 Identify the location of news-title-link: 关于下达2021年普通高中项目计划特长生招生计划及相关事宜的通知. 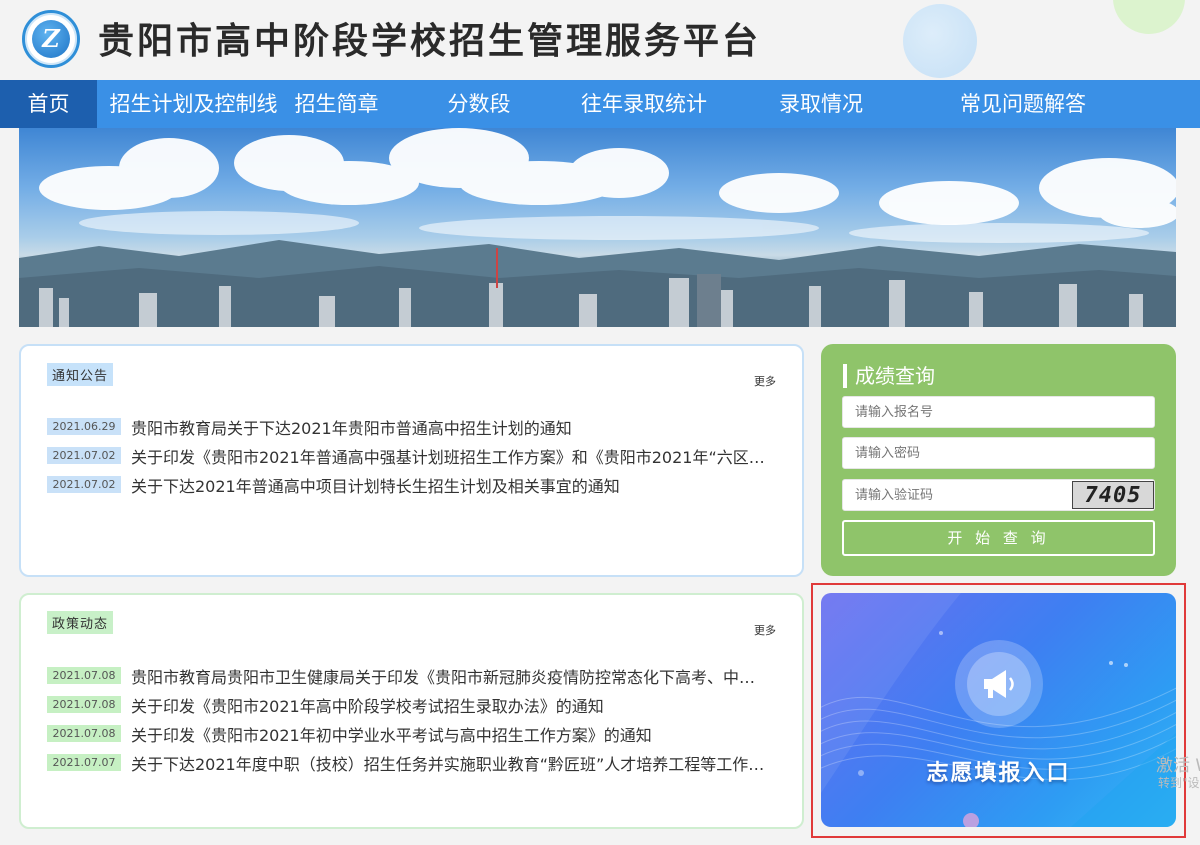
(456, 485).